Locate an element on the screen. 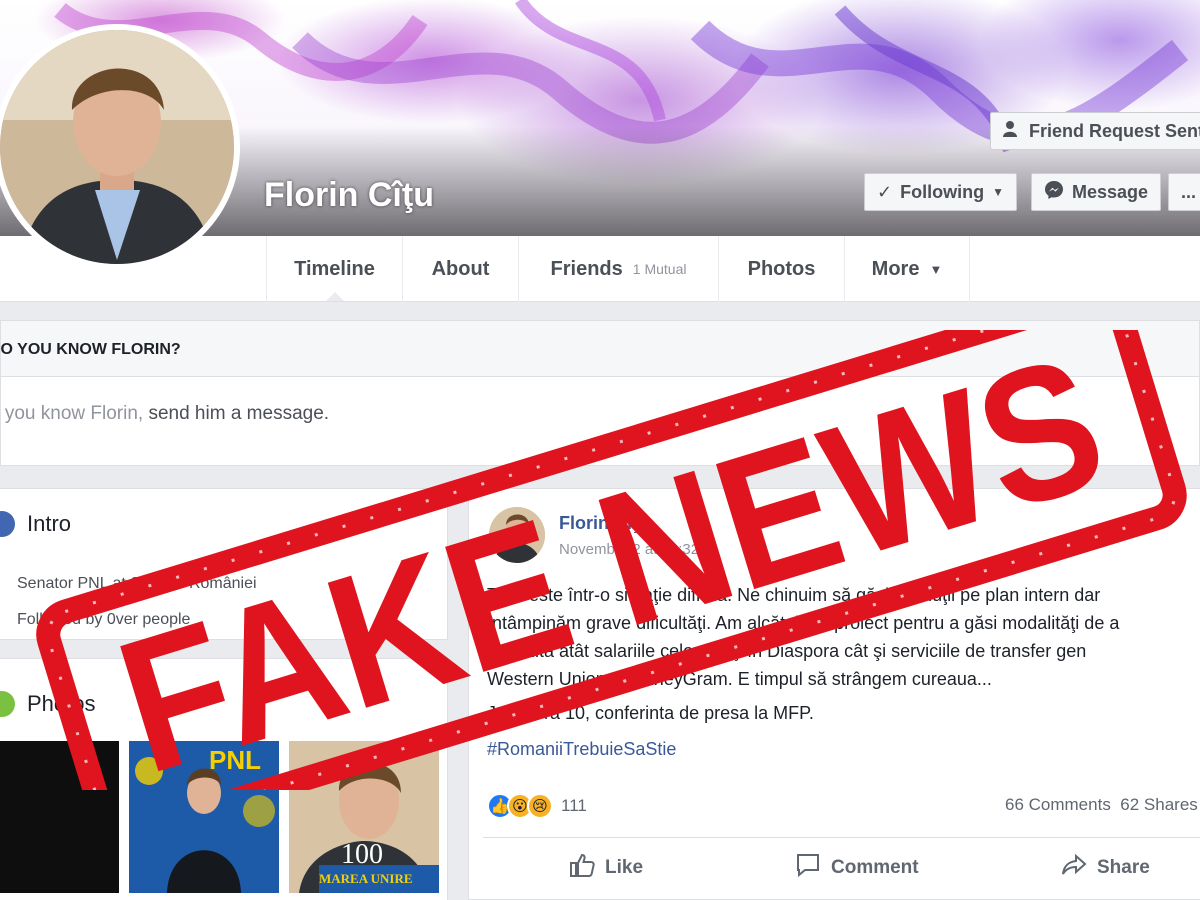 This screenshot has width=1200, height=900. do-you-know-body: If you know Florin, send him a message. is located at coordinates (599, 401).